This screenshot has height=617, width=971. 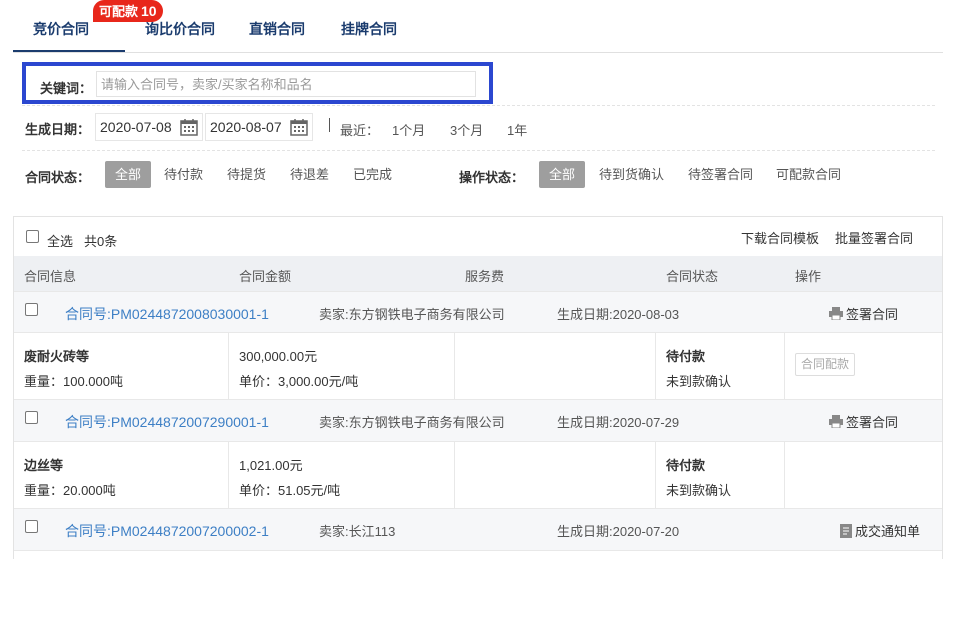 I want to click on col-contract-status: 合同状态, so click(x=692, y=276).